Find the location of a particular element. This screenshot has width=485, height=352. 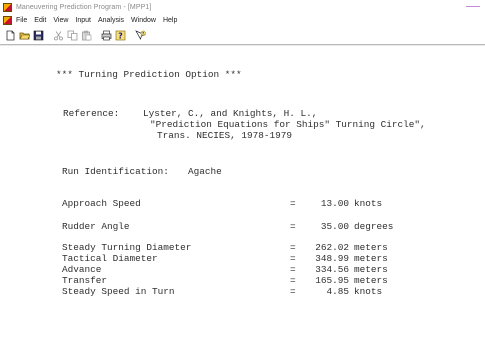

steady-speed-in-turn-value: 4.85 is located at coordinates (337, 291).